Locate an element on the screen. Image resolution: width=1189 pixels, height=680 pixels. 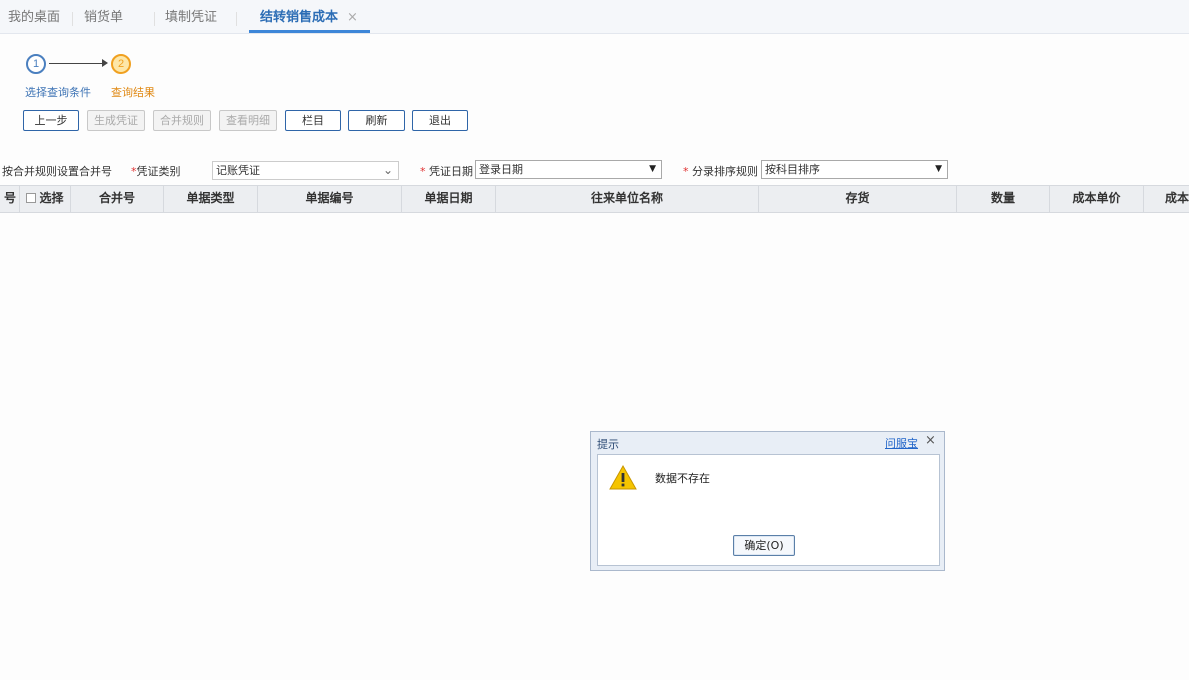
col-doc-date: 单据日期 is located at coordinates (449, 199).